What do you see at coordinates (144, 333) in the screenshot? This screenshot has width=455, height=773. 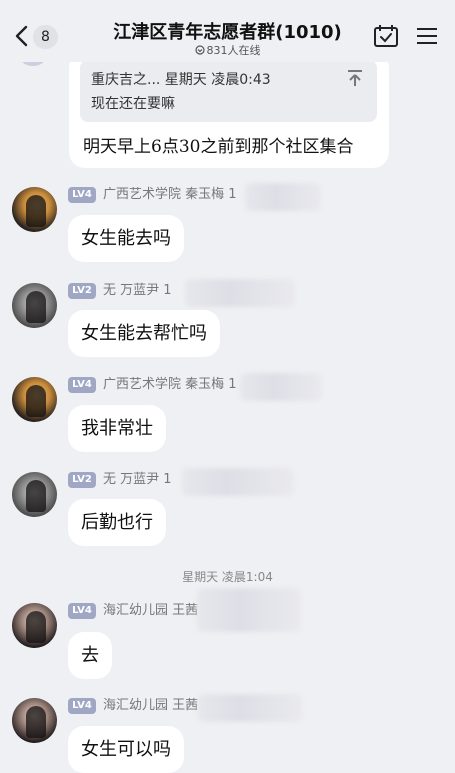 I see `message-bubble: 女生能去帮忙吗` at bounding box center [144, 333].